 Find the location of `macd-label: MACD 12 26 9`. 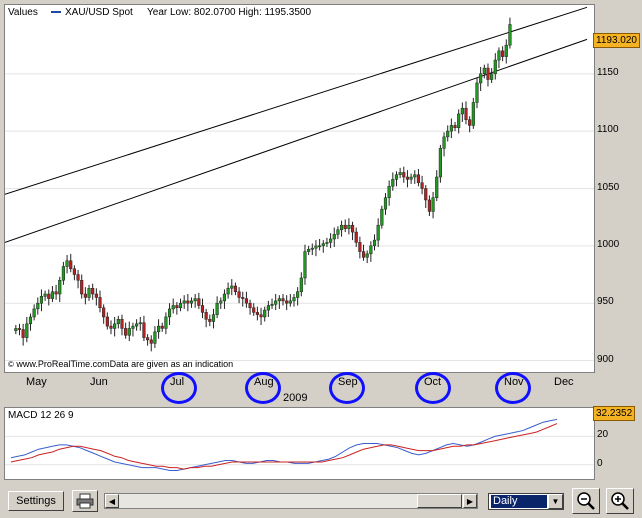

macd-label: MACD 12 26 9 is located at coordinates (41, 415).